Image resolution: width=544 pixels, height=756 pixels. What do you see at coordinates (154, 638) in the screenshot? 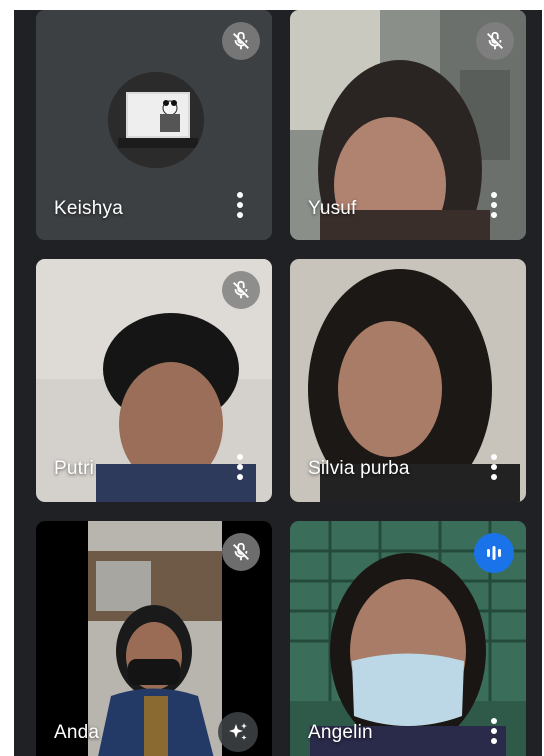
I see `participant-tile-anda: Anda` at bounding box center [154, 638].